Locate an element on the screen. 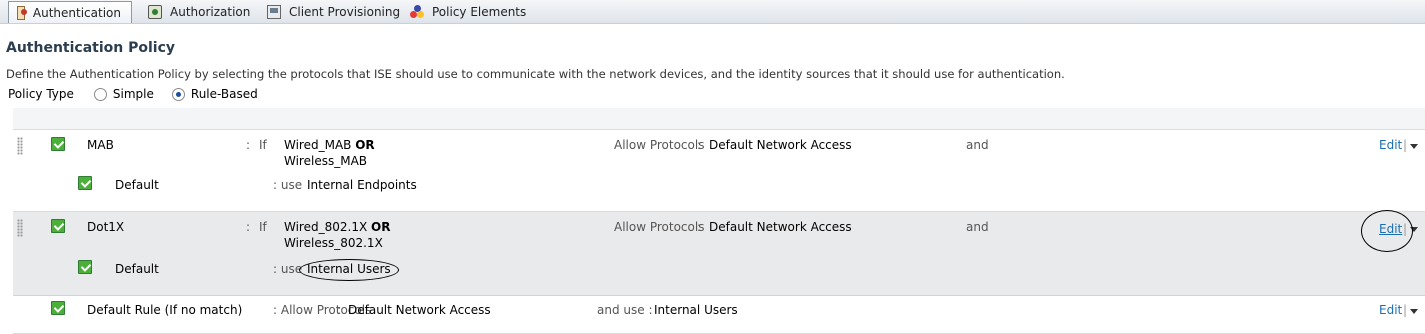 The image size is (1425, 334). and-use-label: and use : is located at coordinates (625, 310).